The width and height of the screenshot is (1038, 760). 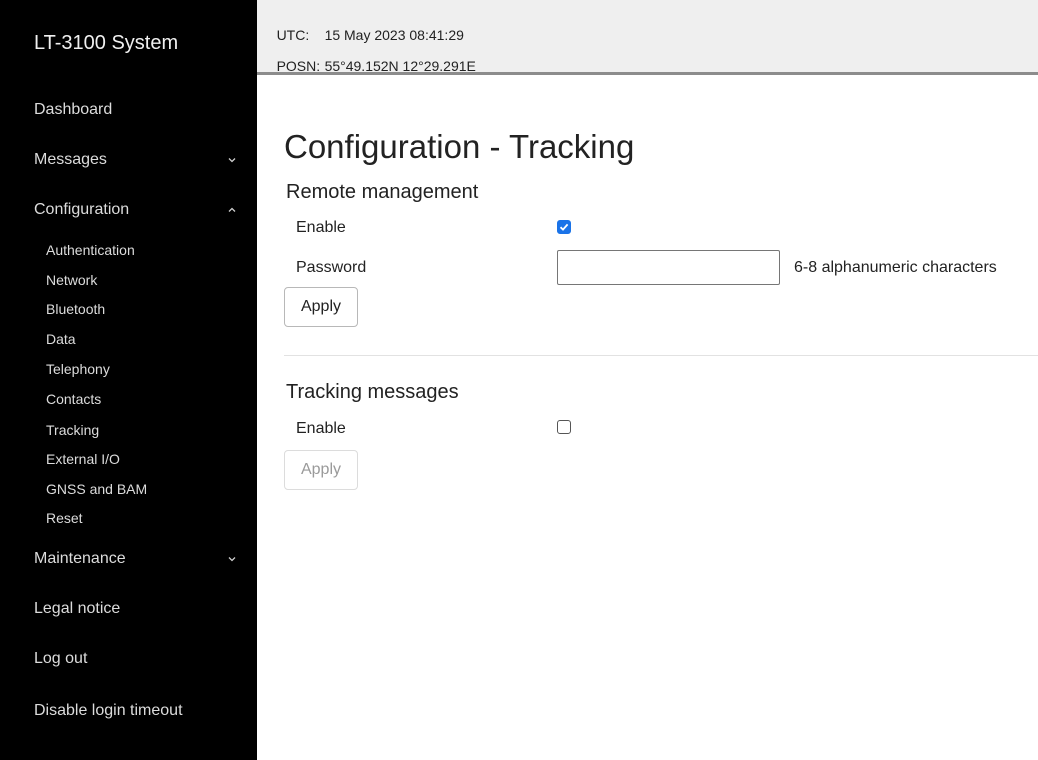 I want to click on sidebar-item-dashboard: Dashboard, so click(x=136, y=110).